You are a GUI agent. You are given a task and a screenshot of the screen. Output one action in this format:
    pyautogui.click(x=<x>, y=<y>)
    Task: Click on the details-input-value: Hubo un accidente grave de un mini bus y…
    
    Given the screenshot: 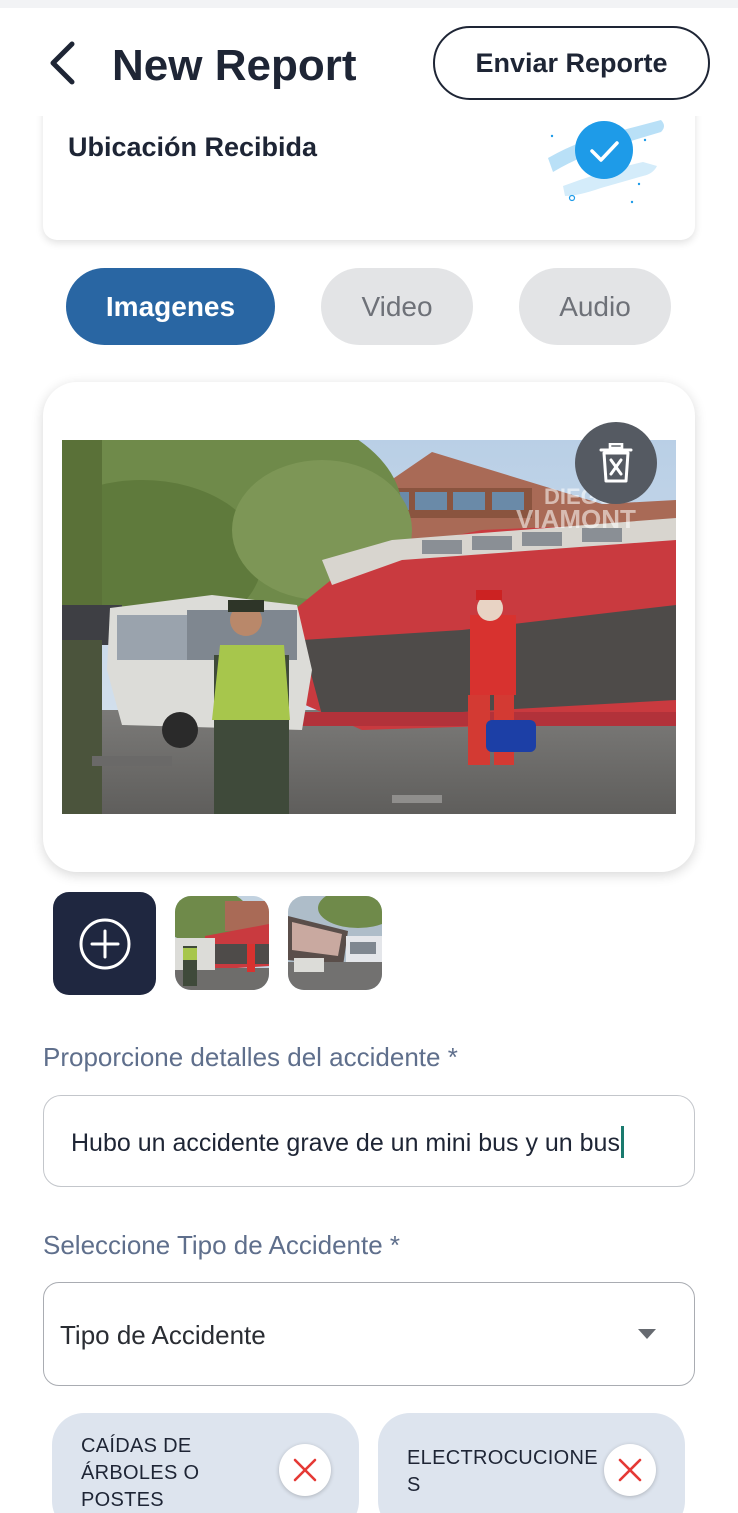 What is the action you would take?
    pyautogui.click(x=345, y=1143)
    